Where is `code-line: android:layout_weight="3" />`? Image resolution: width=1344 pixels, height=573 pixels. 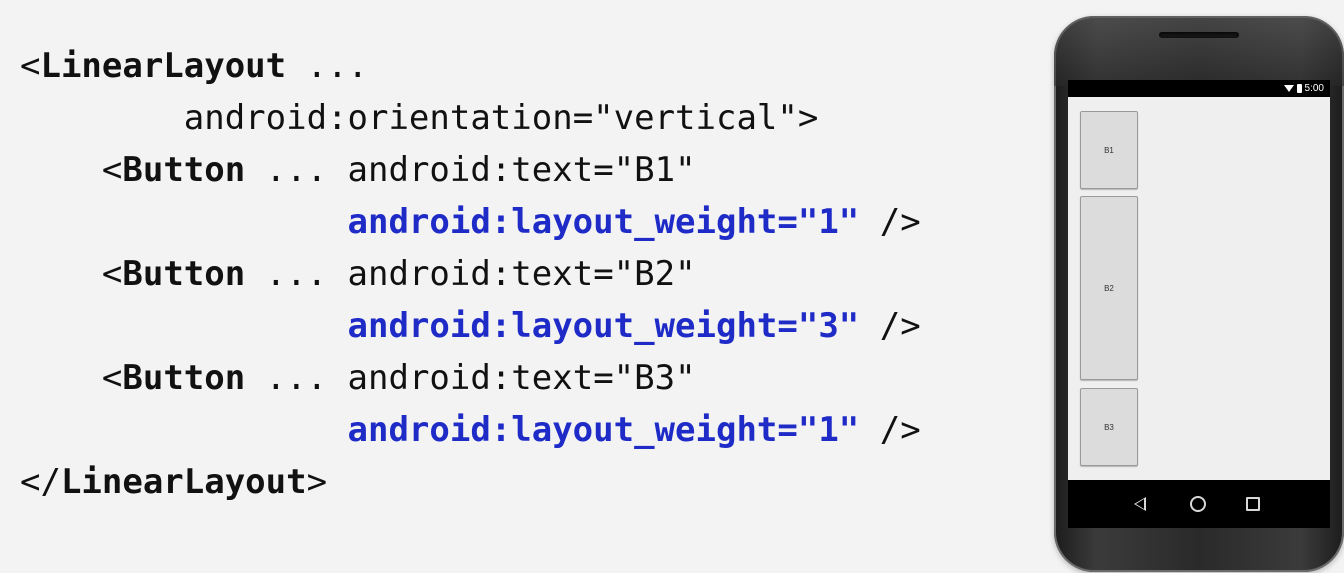 code-line: android:layout_weight="3" /> is located at coordinates (520, 326).